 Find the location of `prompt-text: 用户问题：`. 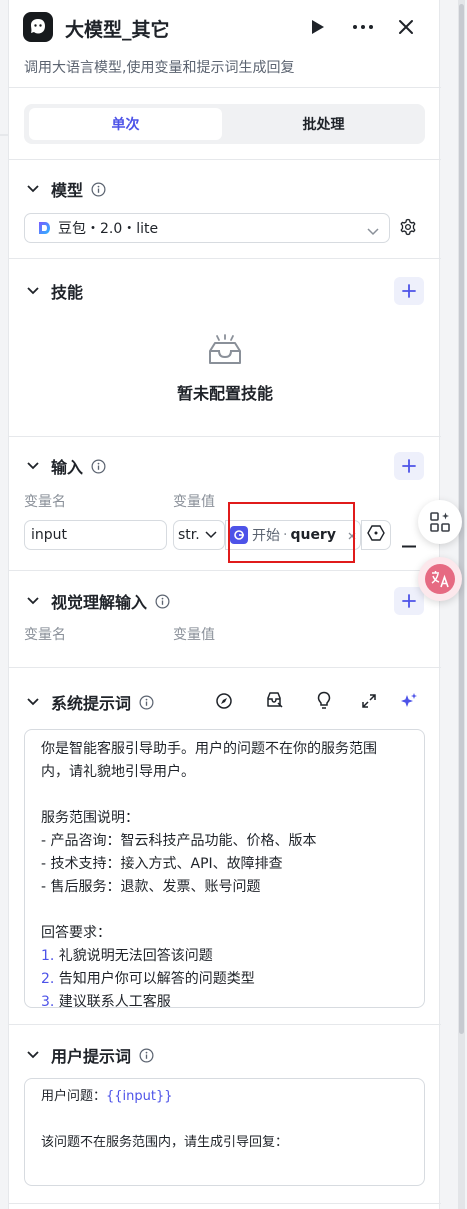

prompt-text: 用户问题： is located at coordinates (74, 1096).